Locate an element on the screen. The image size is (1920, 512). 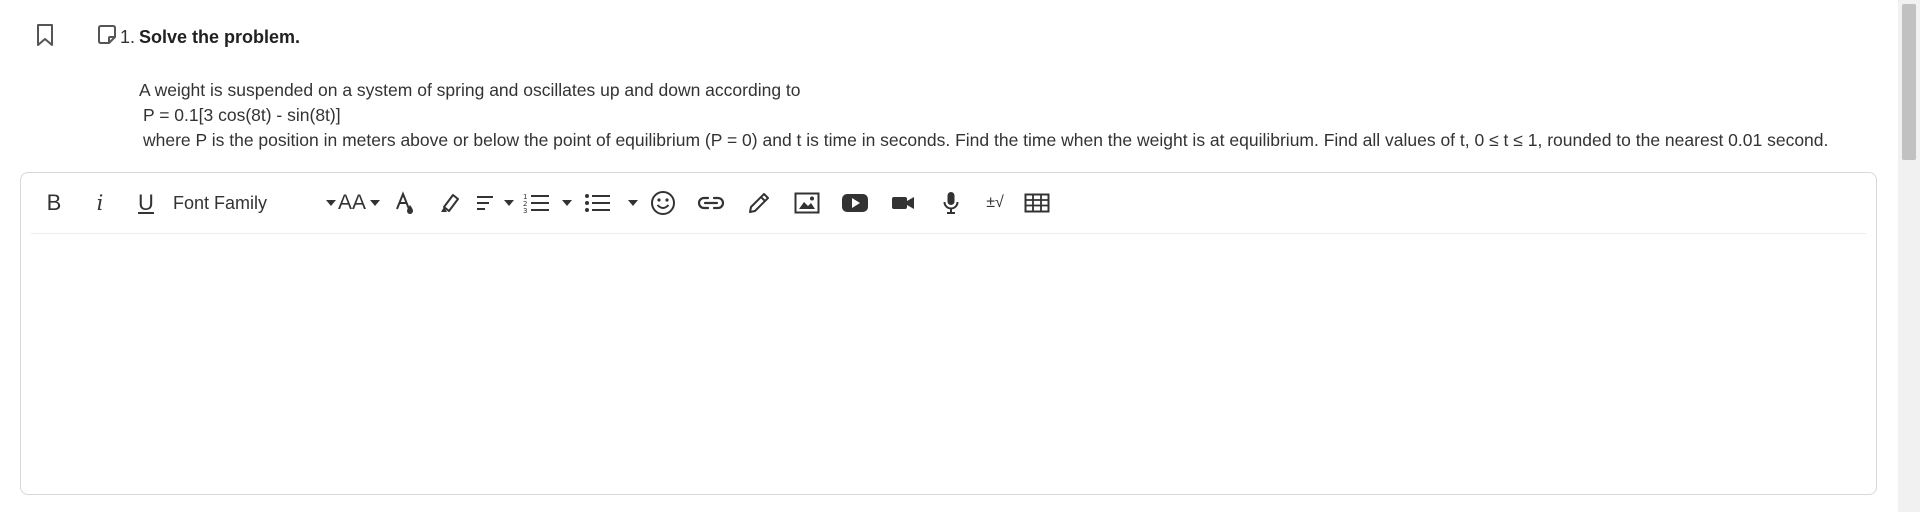
link-button is located at coordinates (711, 203).